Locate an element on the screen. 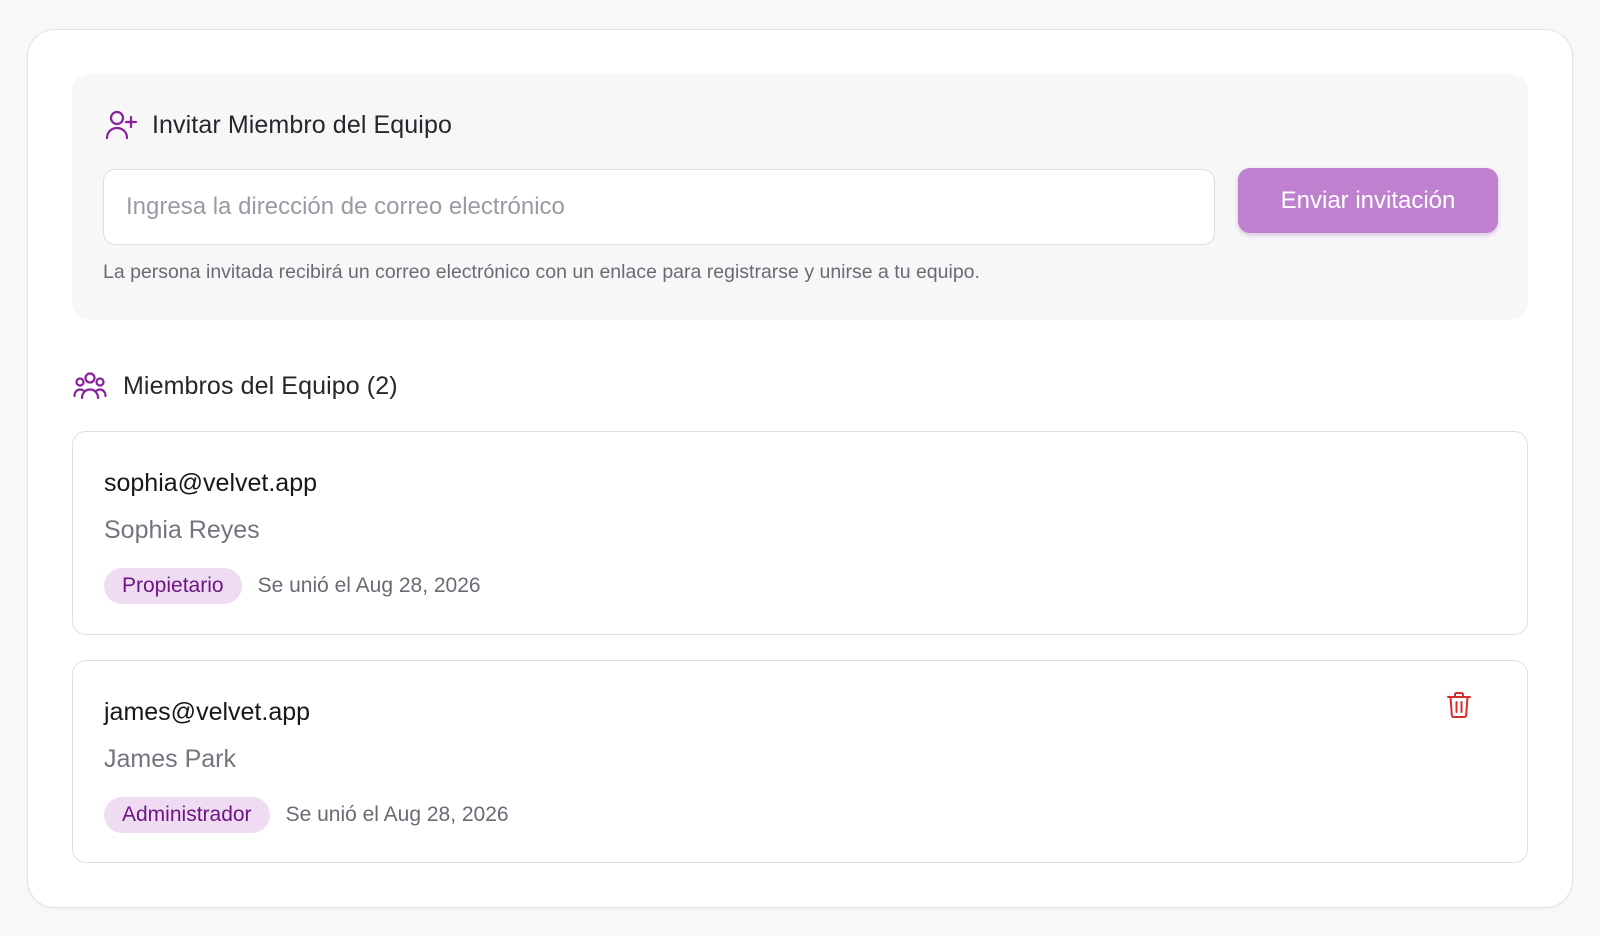 This screenshot has height=936, width=1600. role-badge: Administrador is located at coordinates (187, 815).